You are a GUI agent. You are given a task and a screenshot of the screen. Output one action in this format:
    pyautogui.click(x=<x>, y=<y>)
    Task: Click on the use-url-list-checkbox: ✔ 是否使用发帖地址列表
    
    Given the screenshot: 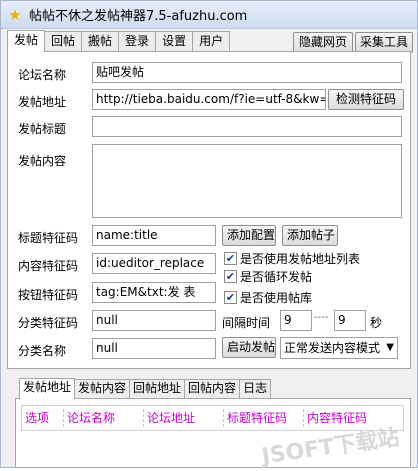 What is the action you would take?
    pyautogui.click(x=292, y=258)
    